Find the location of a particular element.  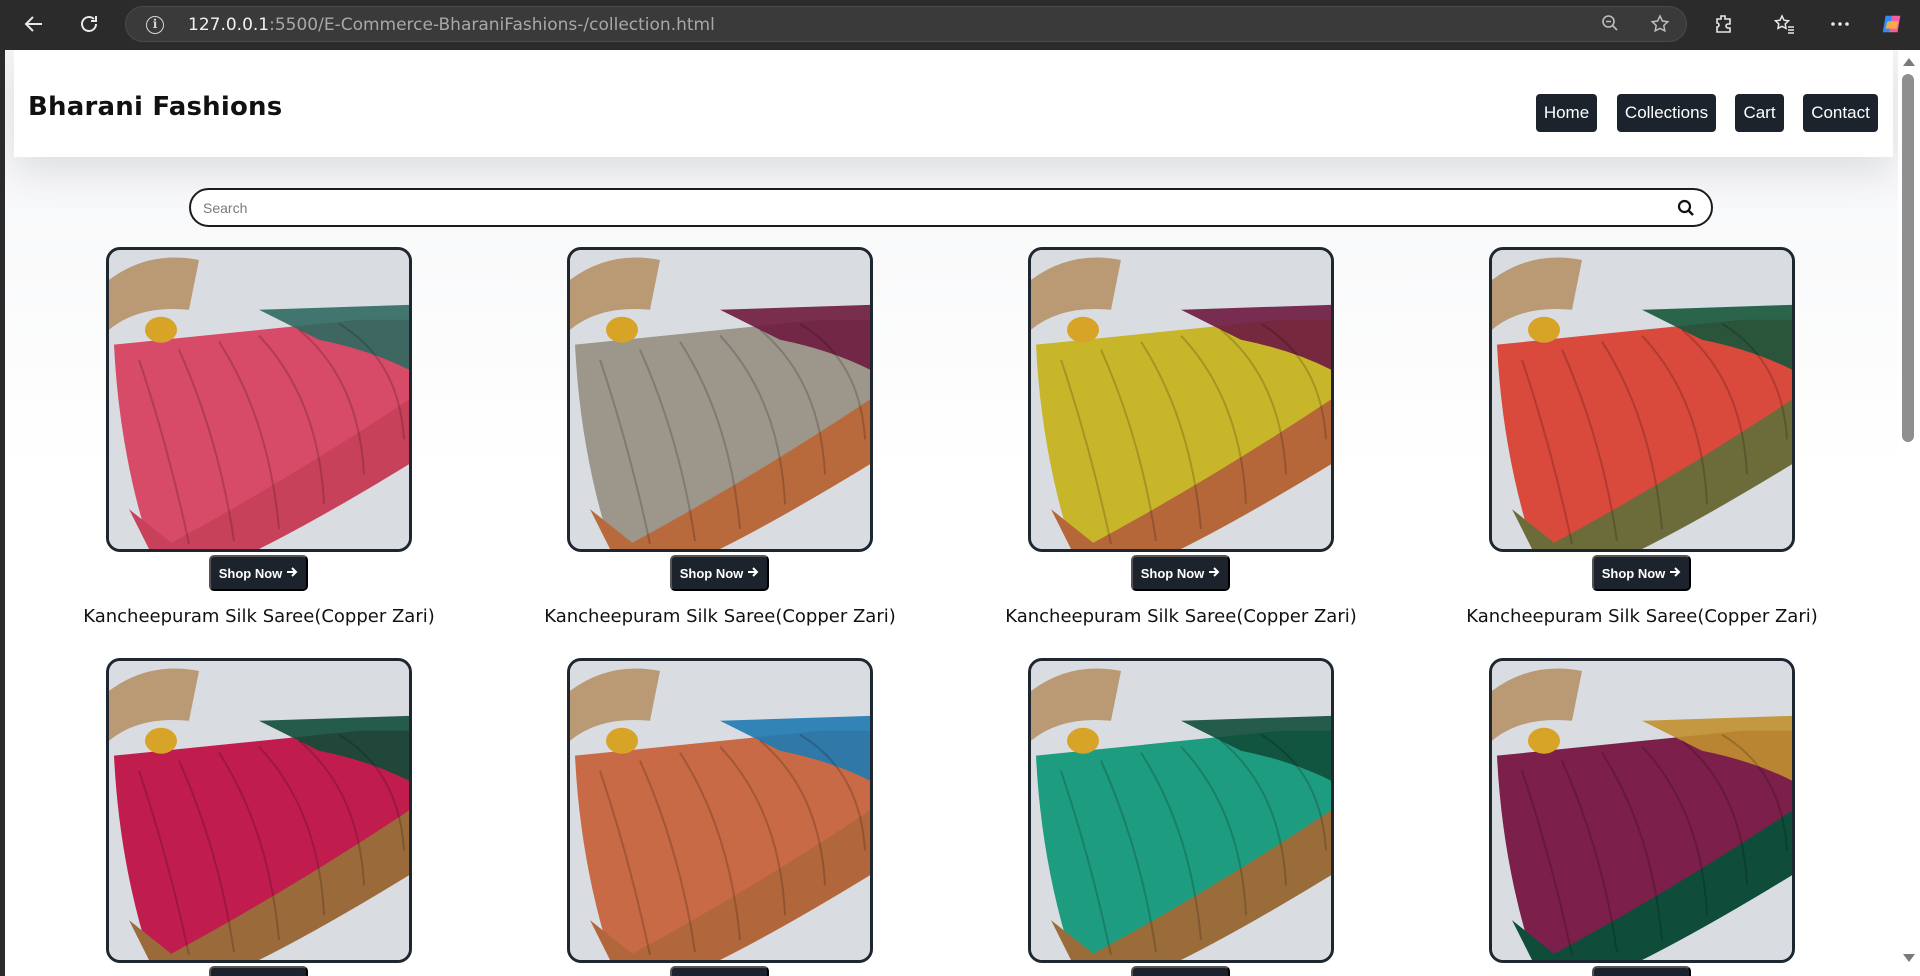

favorite-star-icon is located at coordinates (1660, 25).